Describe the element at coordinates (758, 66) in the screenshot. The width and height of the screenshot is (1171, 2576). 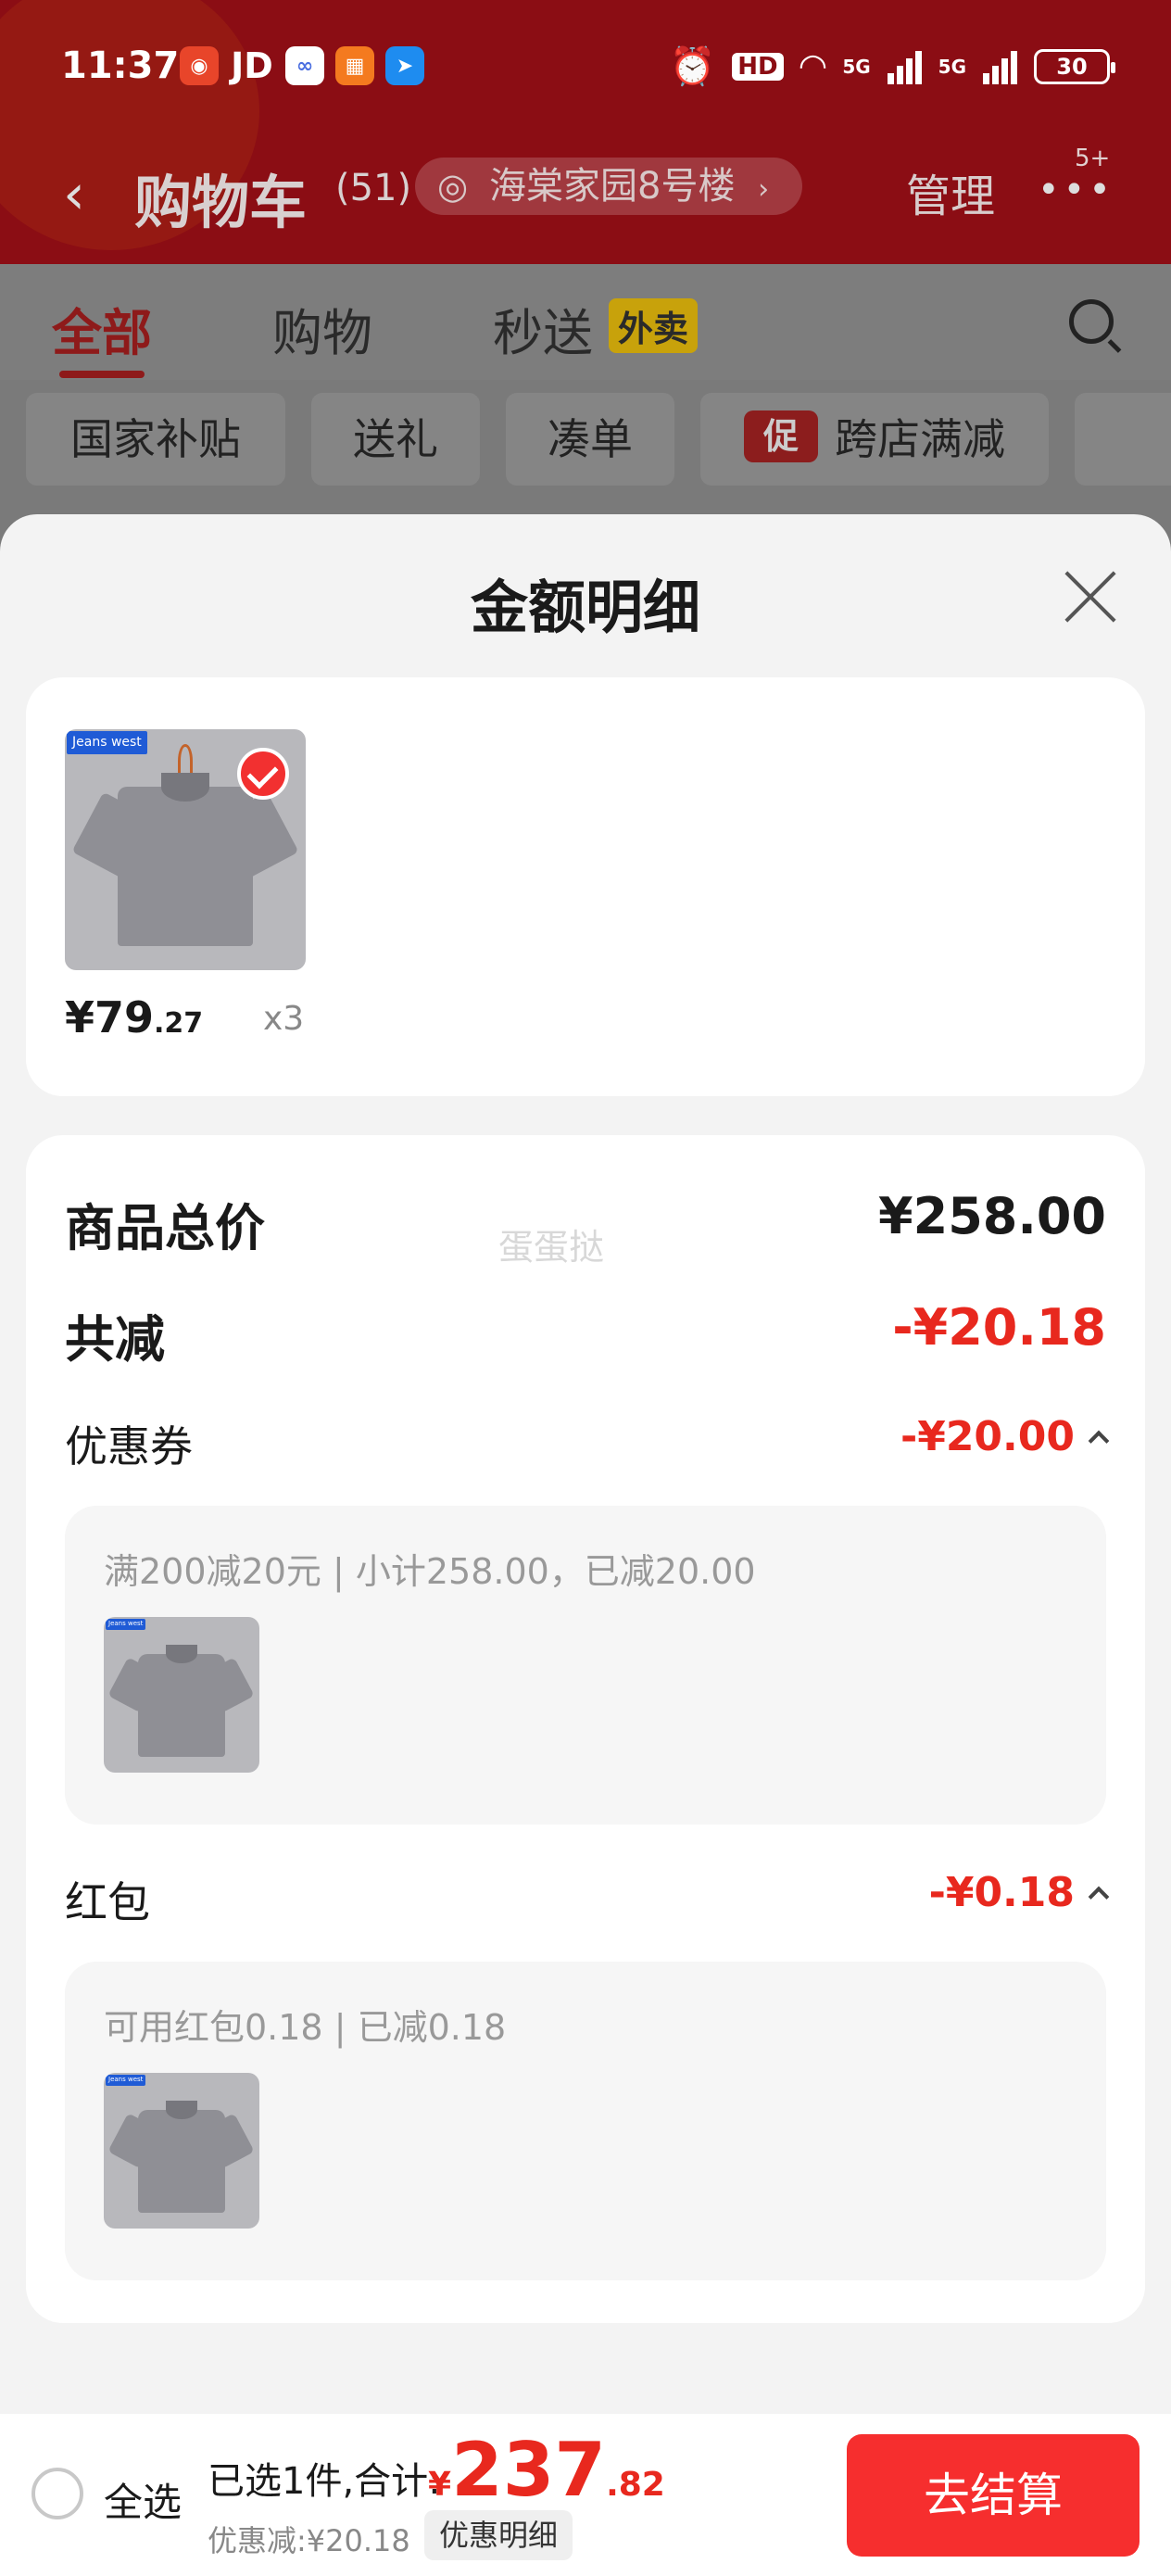
I see `hd-icon: HD` at that location.